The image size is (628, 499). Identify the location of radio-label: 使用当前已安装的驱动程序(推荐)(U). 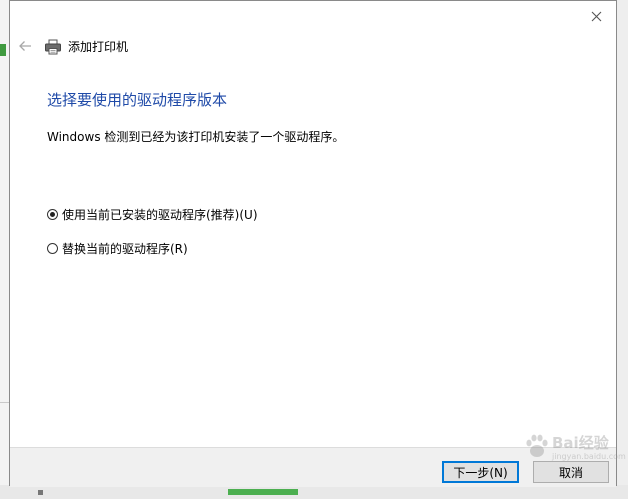
(160, 215).